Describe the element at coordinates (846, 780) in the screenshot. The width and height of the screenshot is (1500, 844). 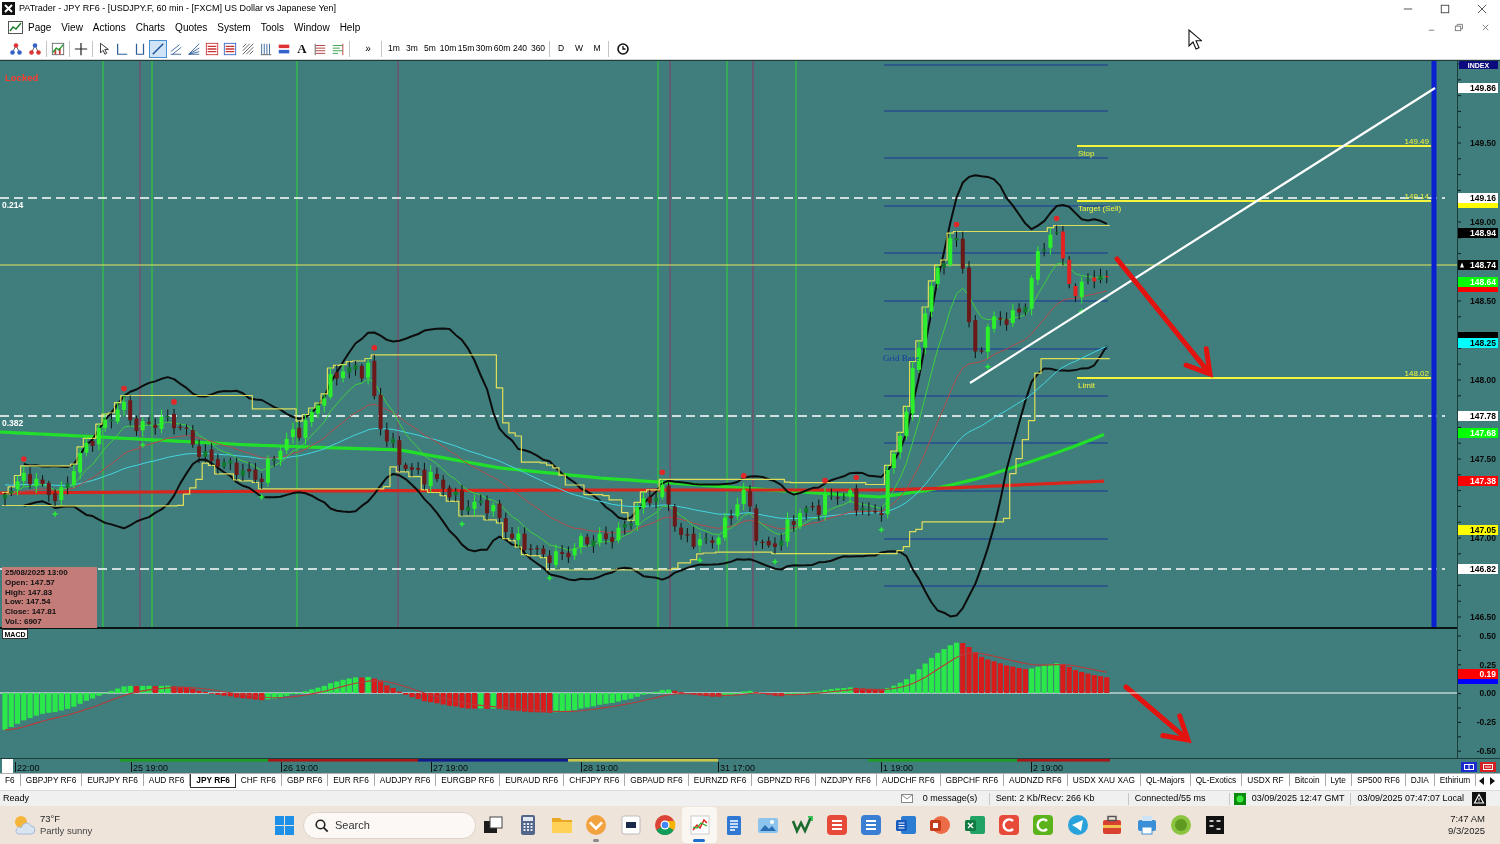
I see `symbol-tab: NZDJPY RF6` at that location.